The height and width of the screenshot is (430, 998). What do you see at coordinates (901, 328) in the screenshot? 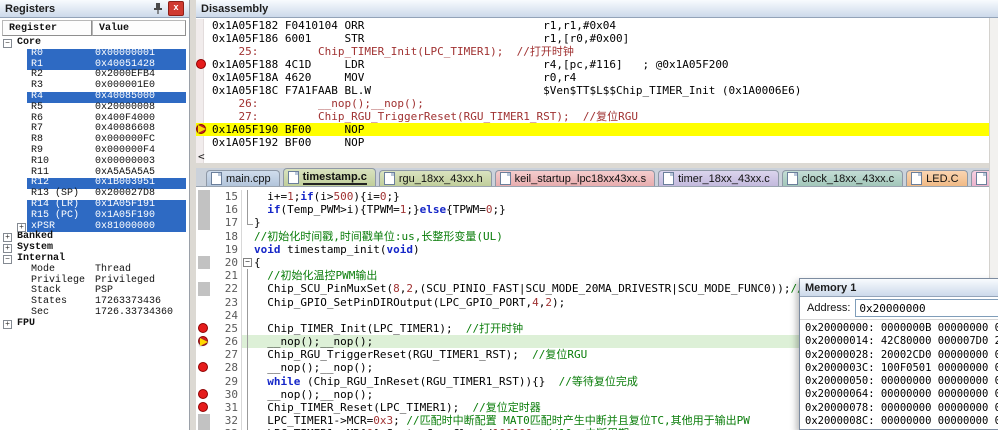
I see `memory-row: 0x20000000: 0000000B 00000000 0` at bounding box center [901, 328].